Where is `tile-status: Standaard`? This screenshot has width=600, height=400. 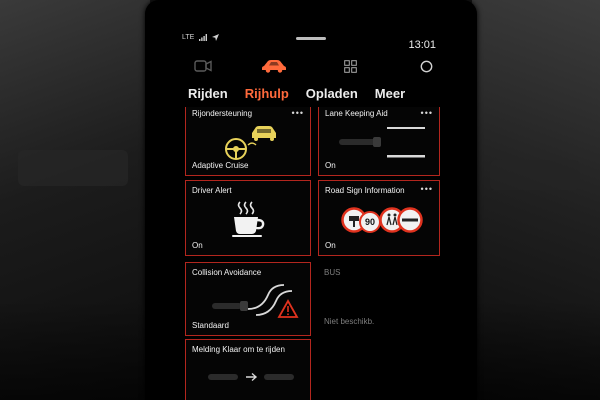 tile-status: Standaard is located at coordinates (210, 325).